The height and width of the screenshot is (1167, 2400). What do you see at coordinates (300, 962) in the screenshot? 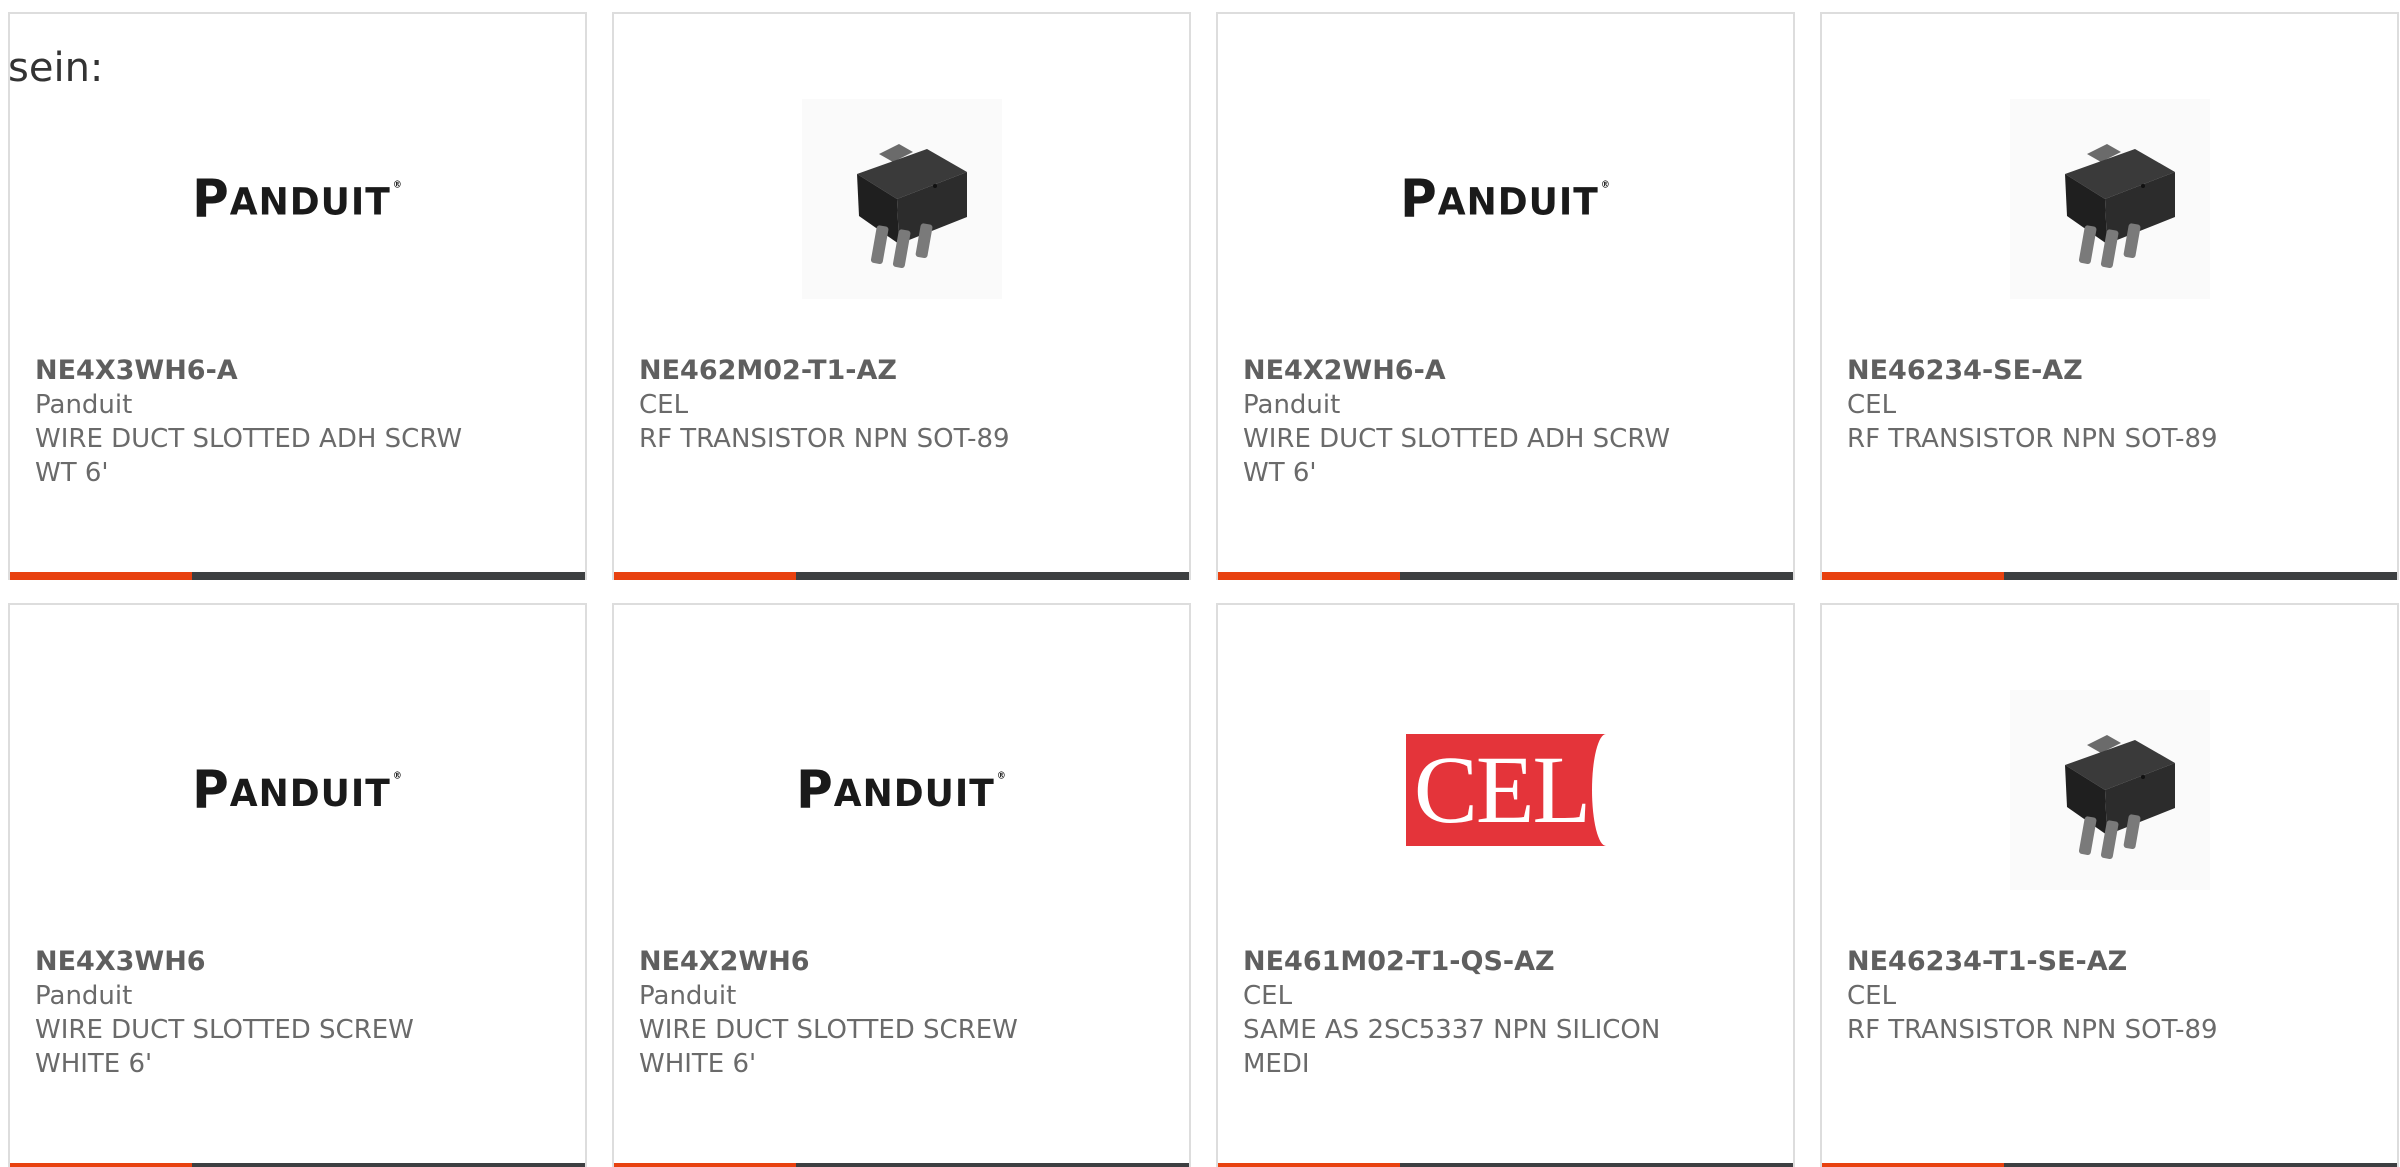
I see `part-number: NE4X3WH6` at bounding box center [300, 962].